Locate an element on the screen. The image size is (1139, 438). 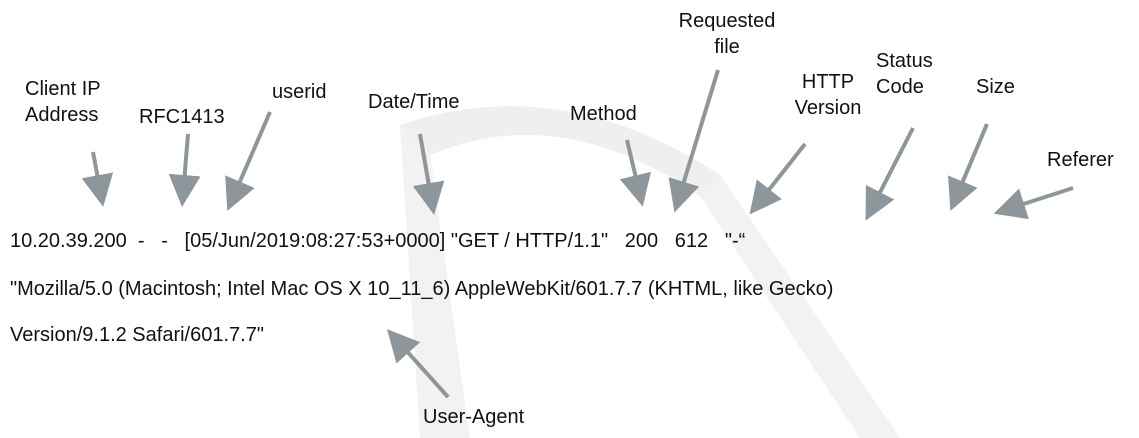
label-method: Method is located at coordinates (603, 114).